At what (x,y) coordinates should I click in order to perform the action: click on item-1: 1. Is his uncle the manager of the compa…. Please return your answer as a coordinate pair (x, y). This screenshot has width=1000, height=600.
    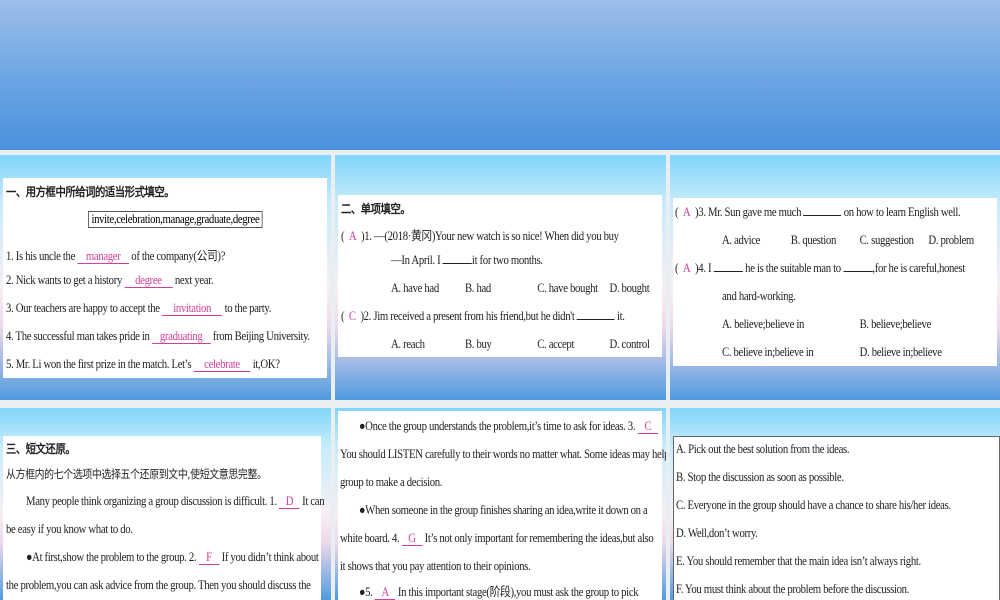
    Looking at the image, I should click on (116, 256).